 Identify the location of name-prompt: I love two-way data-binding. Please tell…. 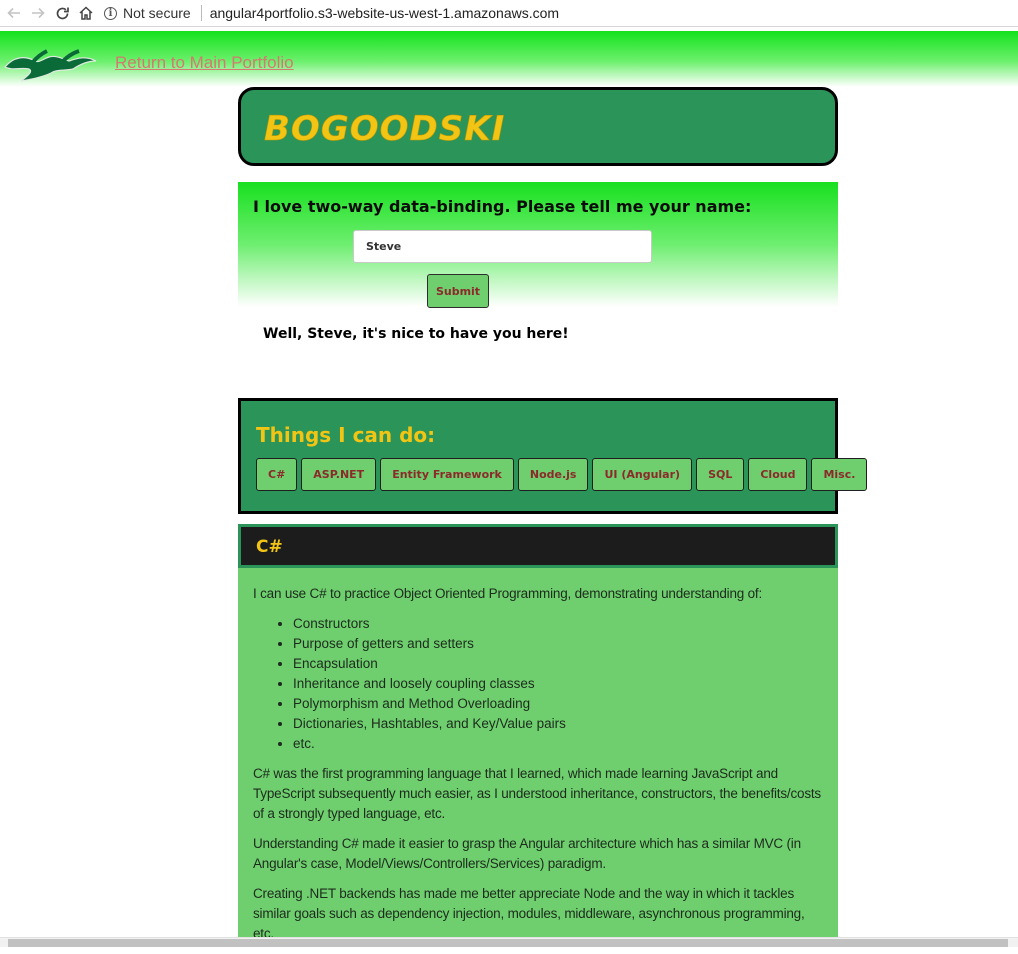
(502, 206).